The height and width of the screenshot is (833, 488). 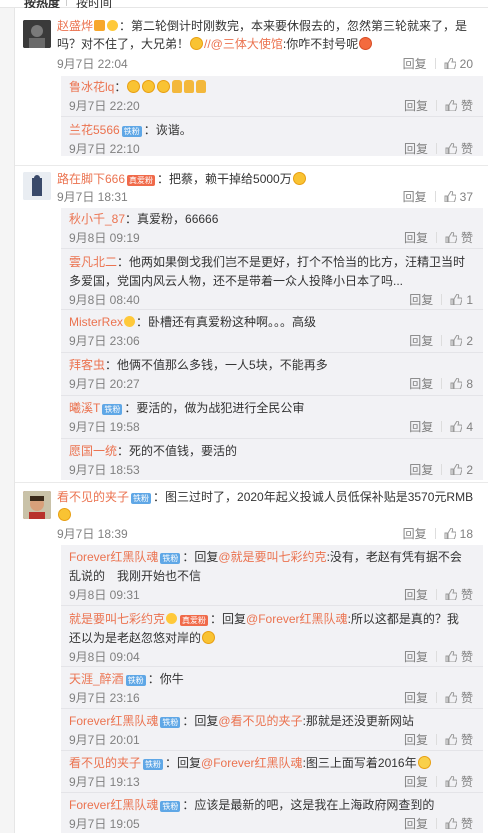 What do you see at coordinates (75, 26) in the screenshot?
I see `comment-username: 赵盛烨` at bounding box center [75, 26].